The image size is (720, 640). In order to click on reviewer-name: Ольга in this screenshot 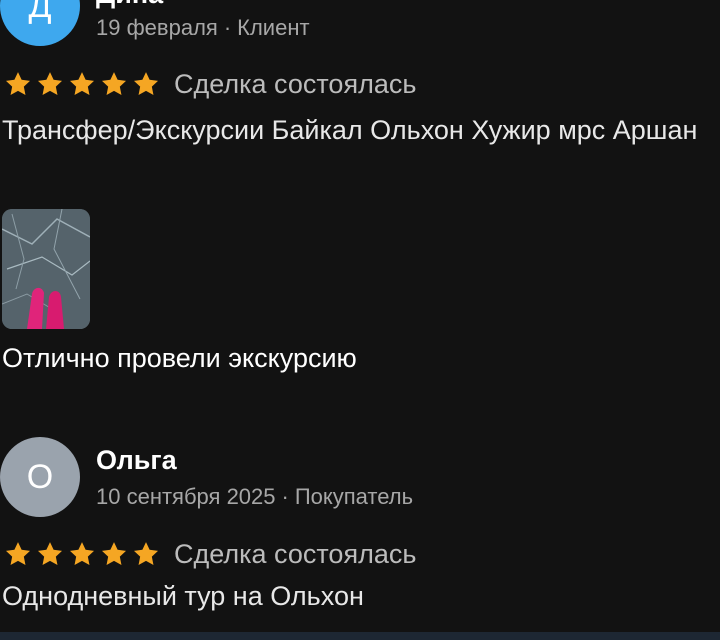, I will do `click(136, 460)`.